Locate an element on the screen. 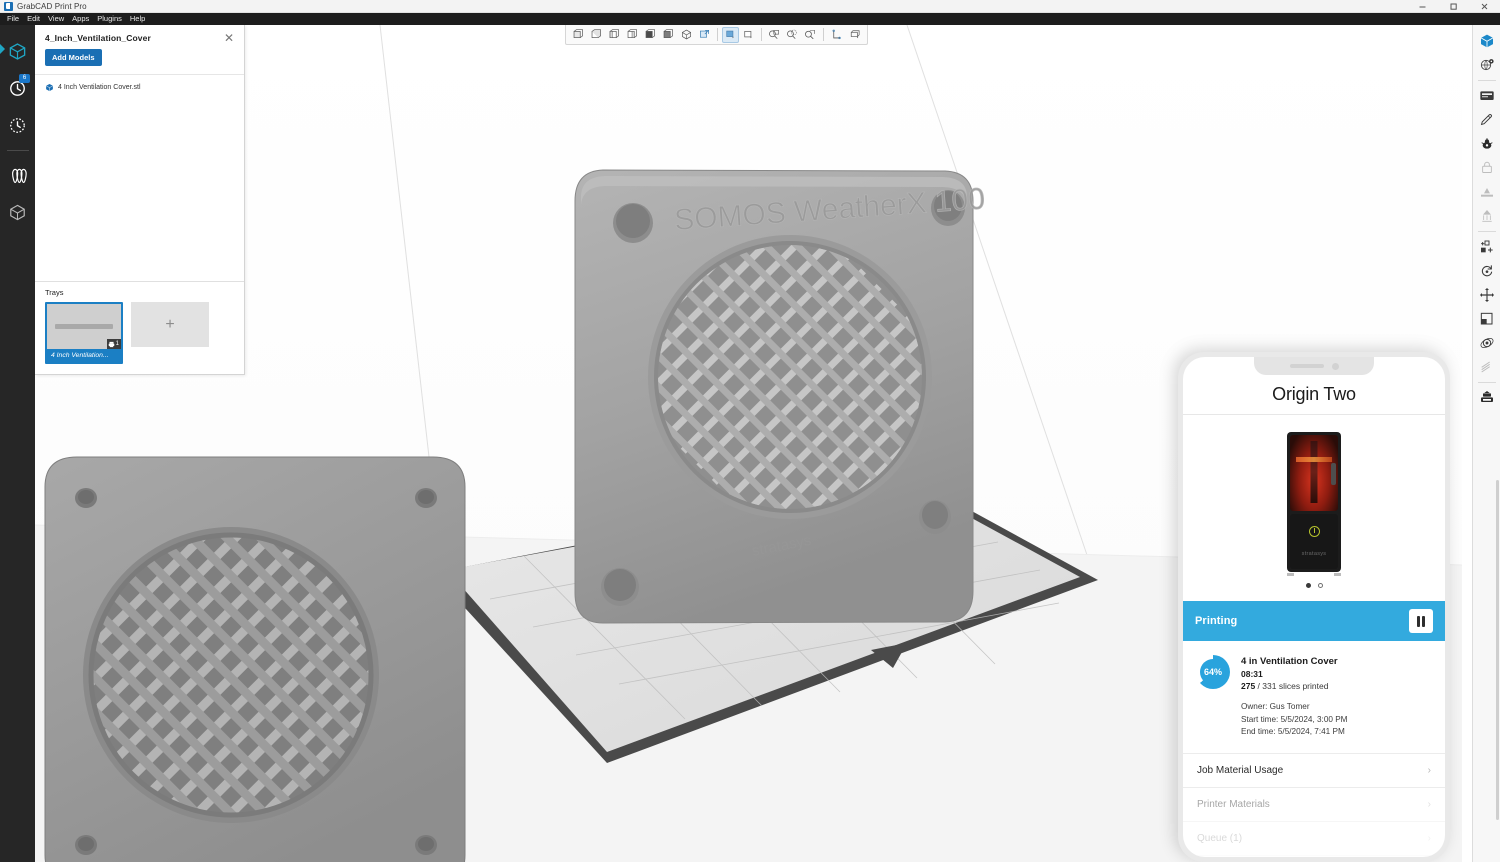  scale-icon is located at coordinates (1486, 318).